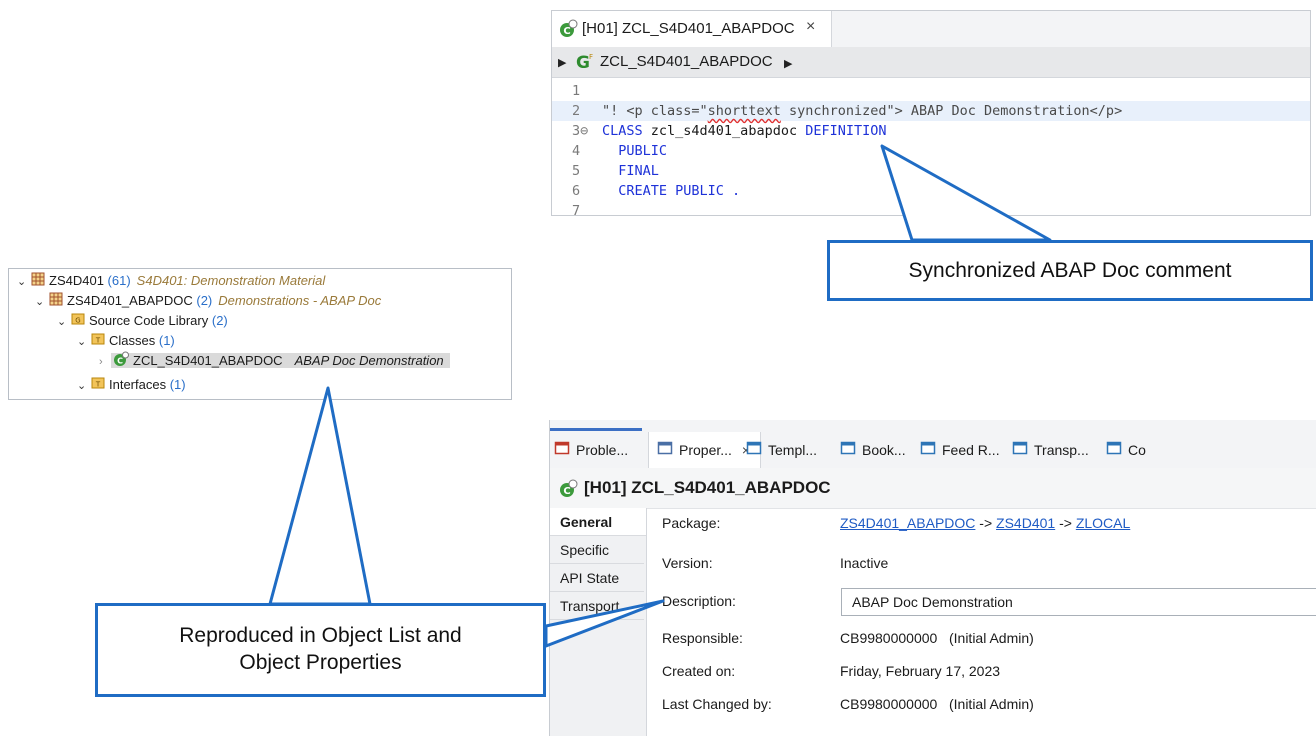  I want to click on callout-pointer-tree, so click(320, 496).